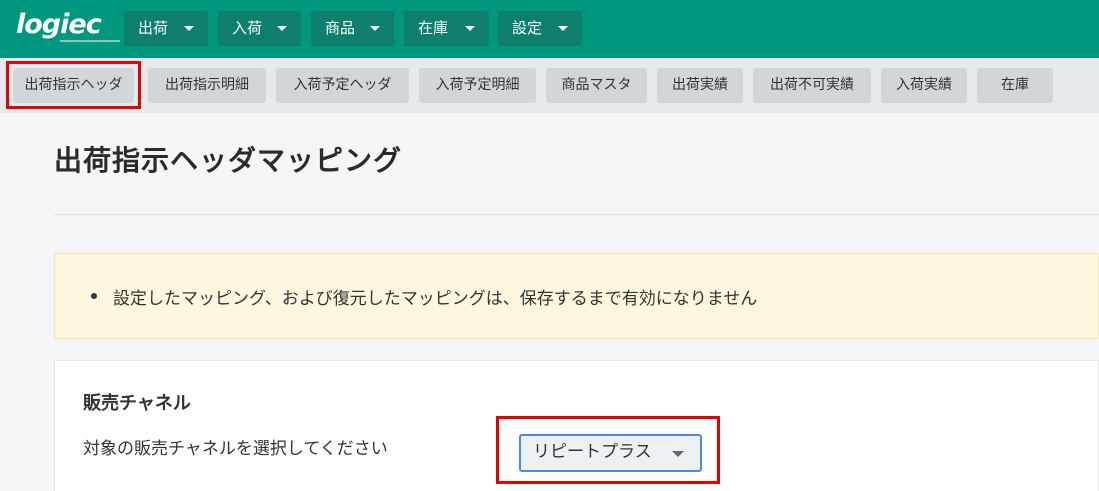 The height and width of the screenshot is (491, 1099). I want to click on menu-label: 設定, so click(527, 28).